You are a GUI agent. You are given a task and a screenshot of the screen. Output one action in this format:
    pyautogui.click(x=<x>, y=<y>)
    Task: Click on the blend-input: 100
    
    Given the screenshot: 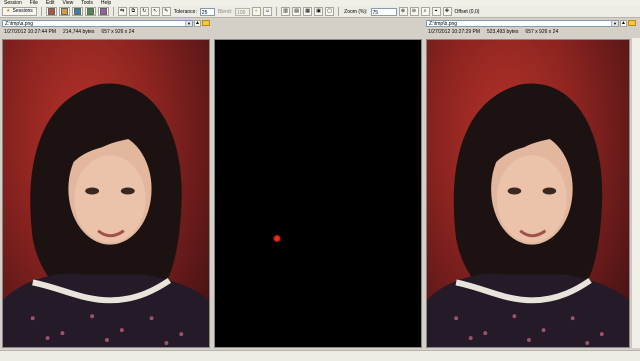 What is the action you would take?
    pyautogui.click(x=243, y=11)
    